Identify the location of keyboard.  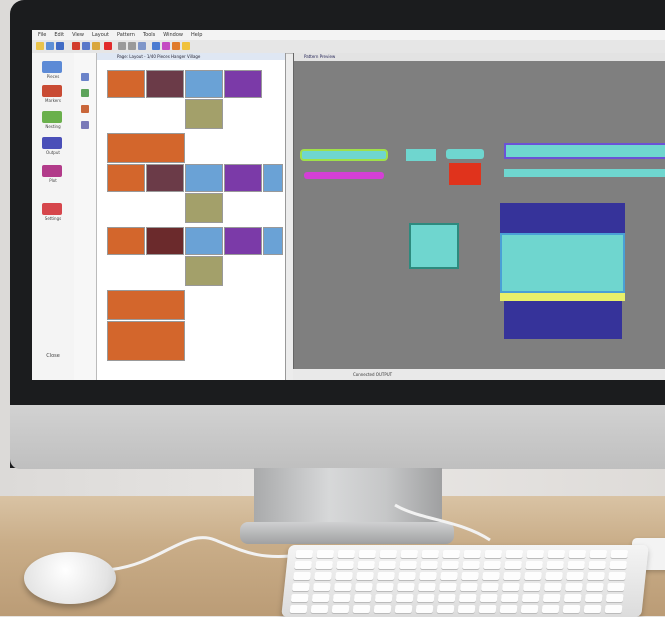
(465, 581).